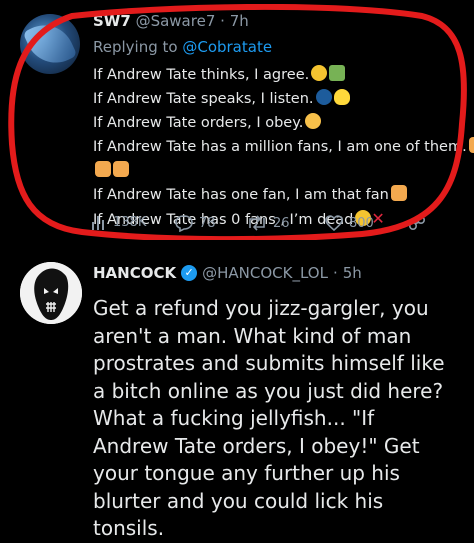 The height and width of the screenshot is (543, 474). I want to click on views-count: 138K, so click(130, 222).